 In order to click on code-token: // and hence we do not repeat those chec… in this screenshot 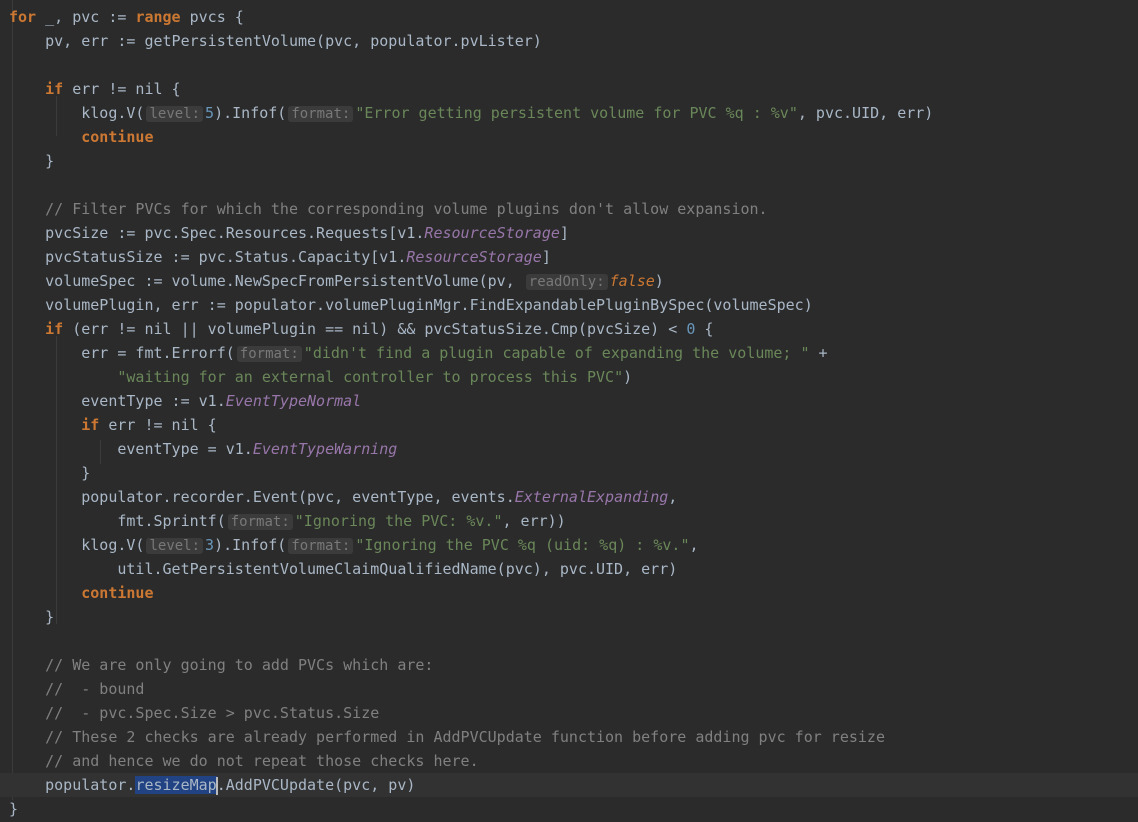, I will do `click(244, 761)`.